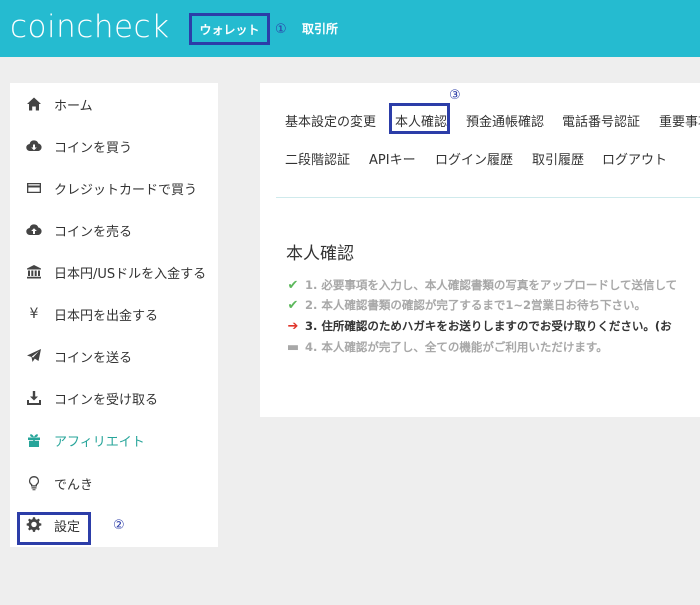 The image size is (700, 605). I want to click on step-4: ▬ 4. 本人確認が完了し、全ての機能がご利用いただけます。, so click(447, 347).